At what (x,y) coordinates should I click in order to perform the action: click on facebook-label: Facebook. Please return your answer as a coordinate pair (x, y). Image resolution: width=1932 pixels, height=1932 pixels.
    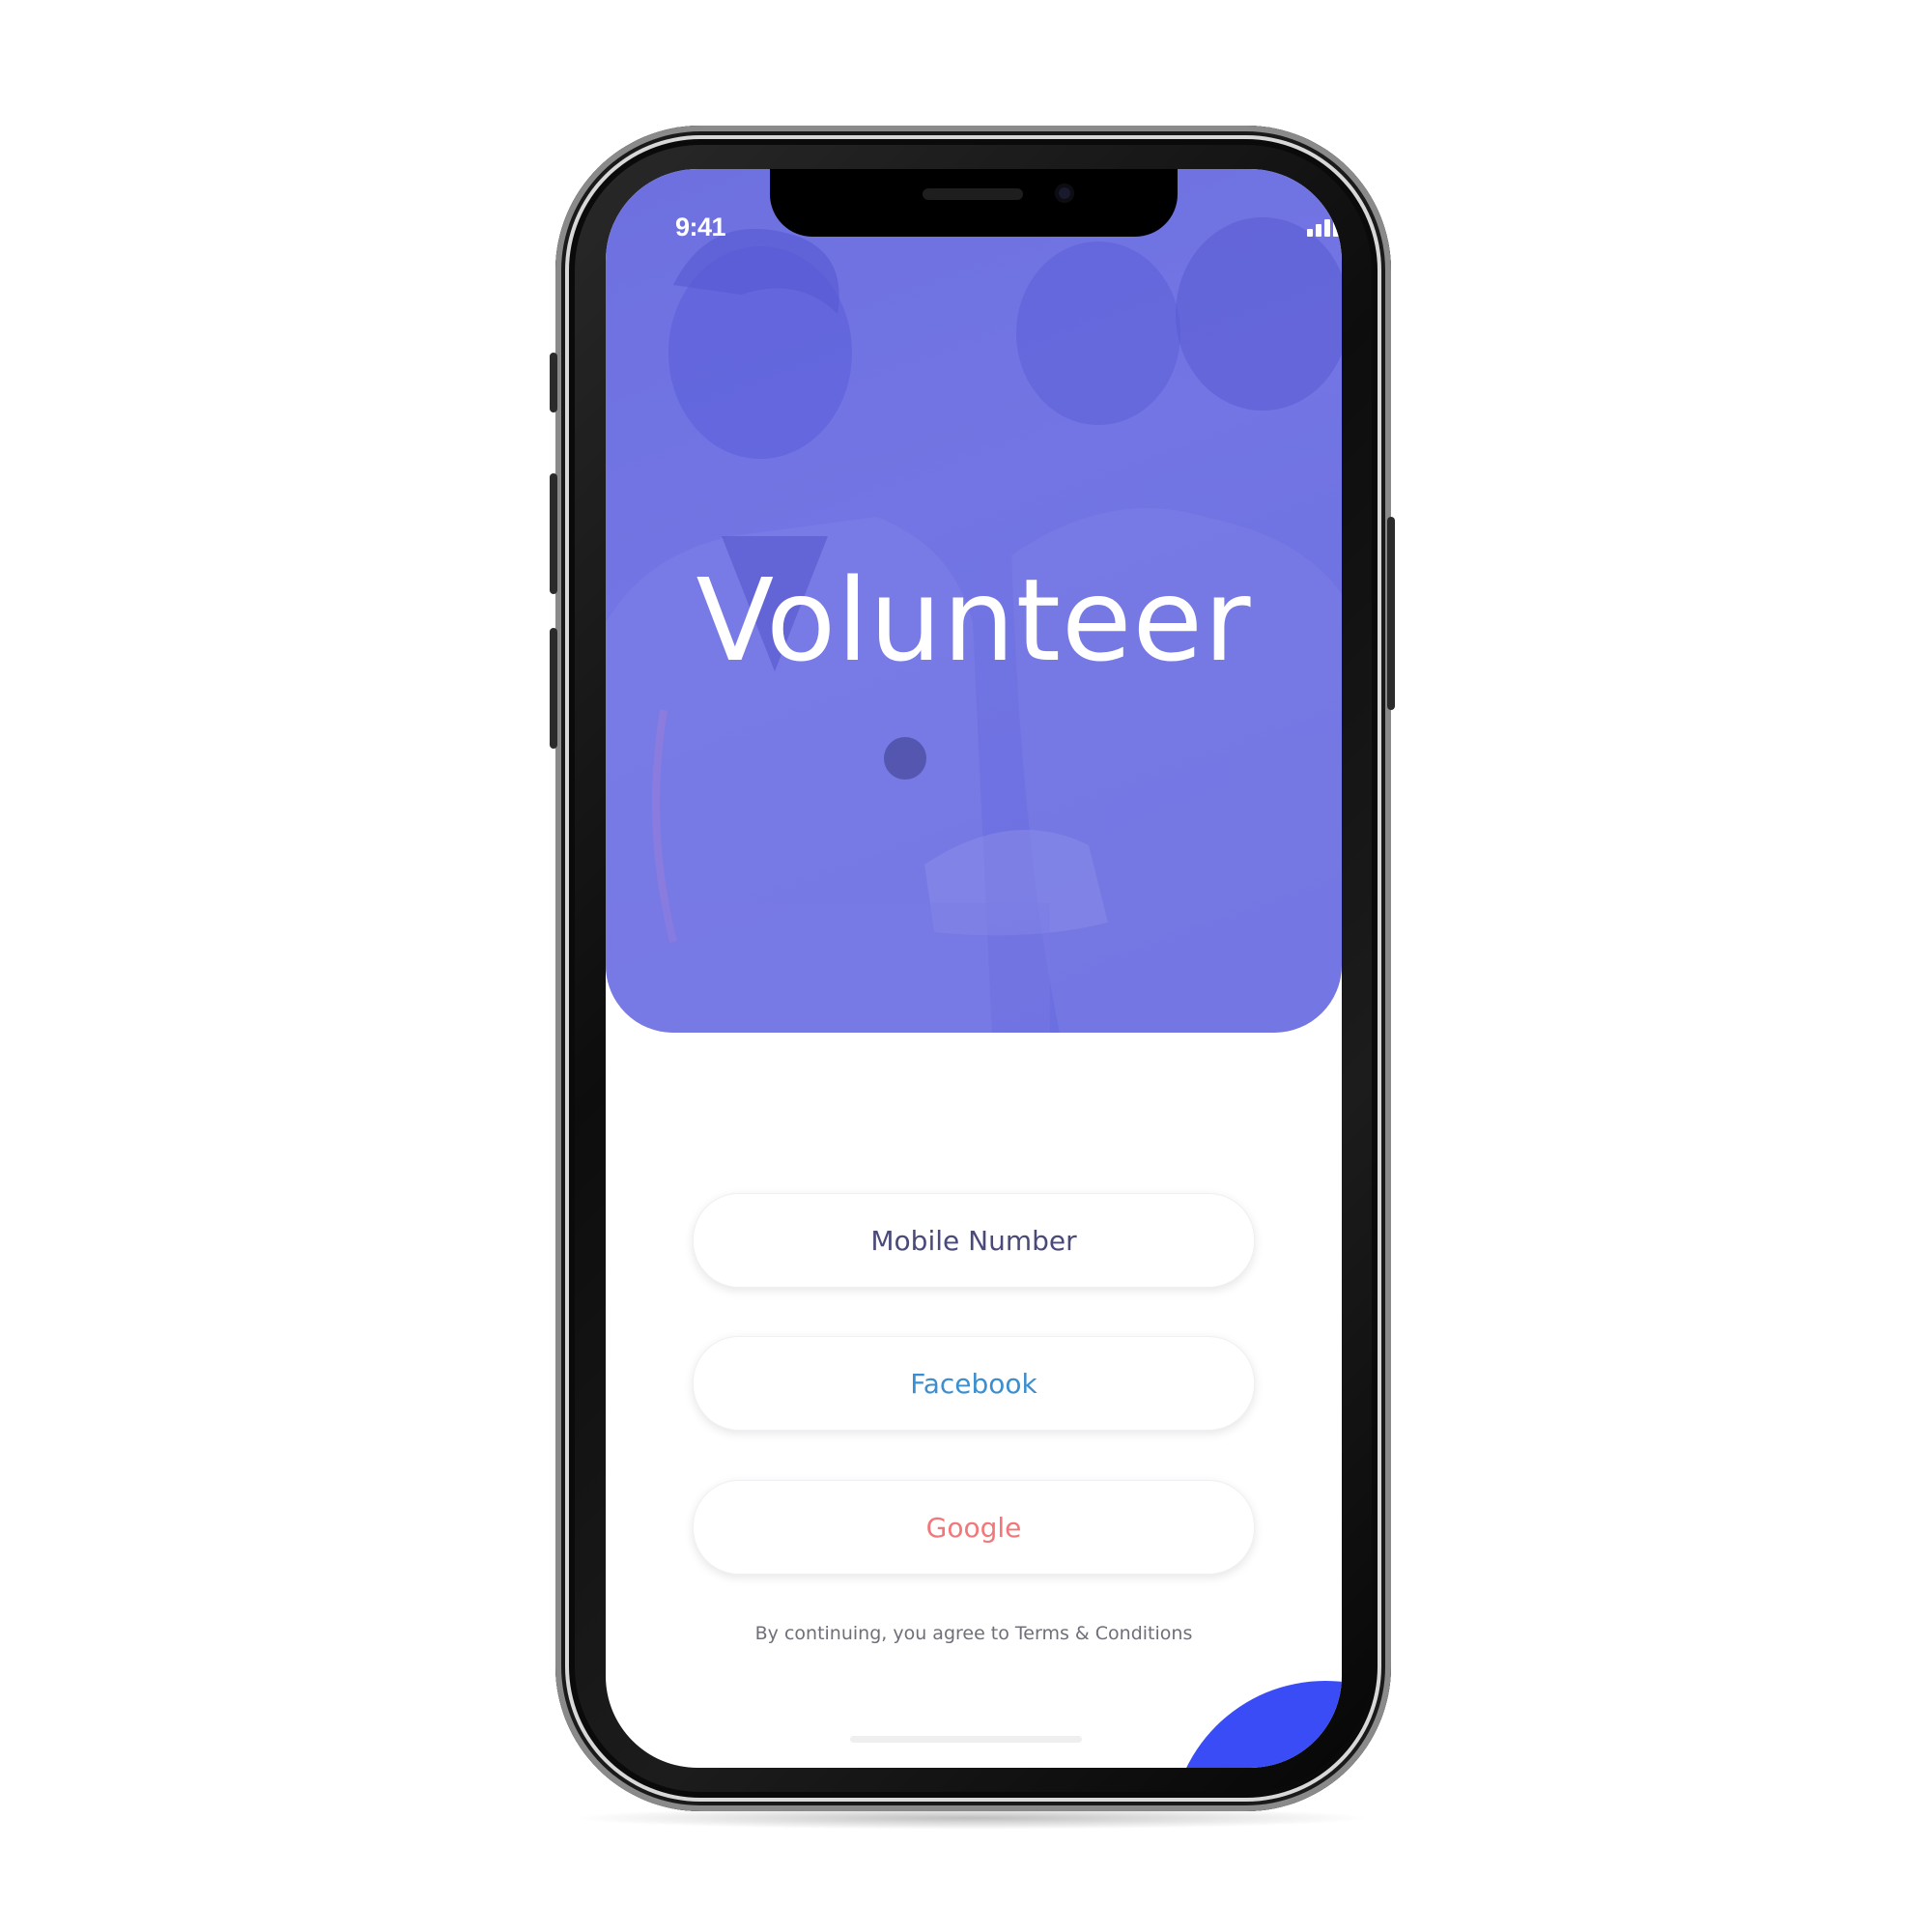
    Looking at the image, I should click on (973, 1383).